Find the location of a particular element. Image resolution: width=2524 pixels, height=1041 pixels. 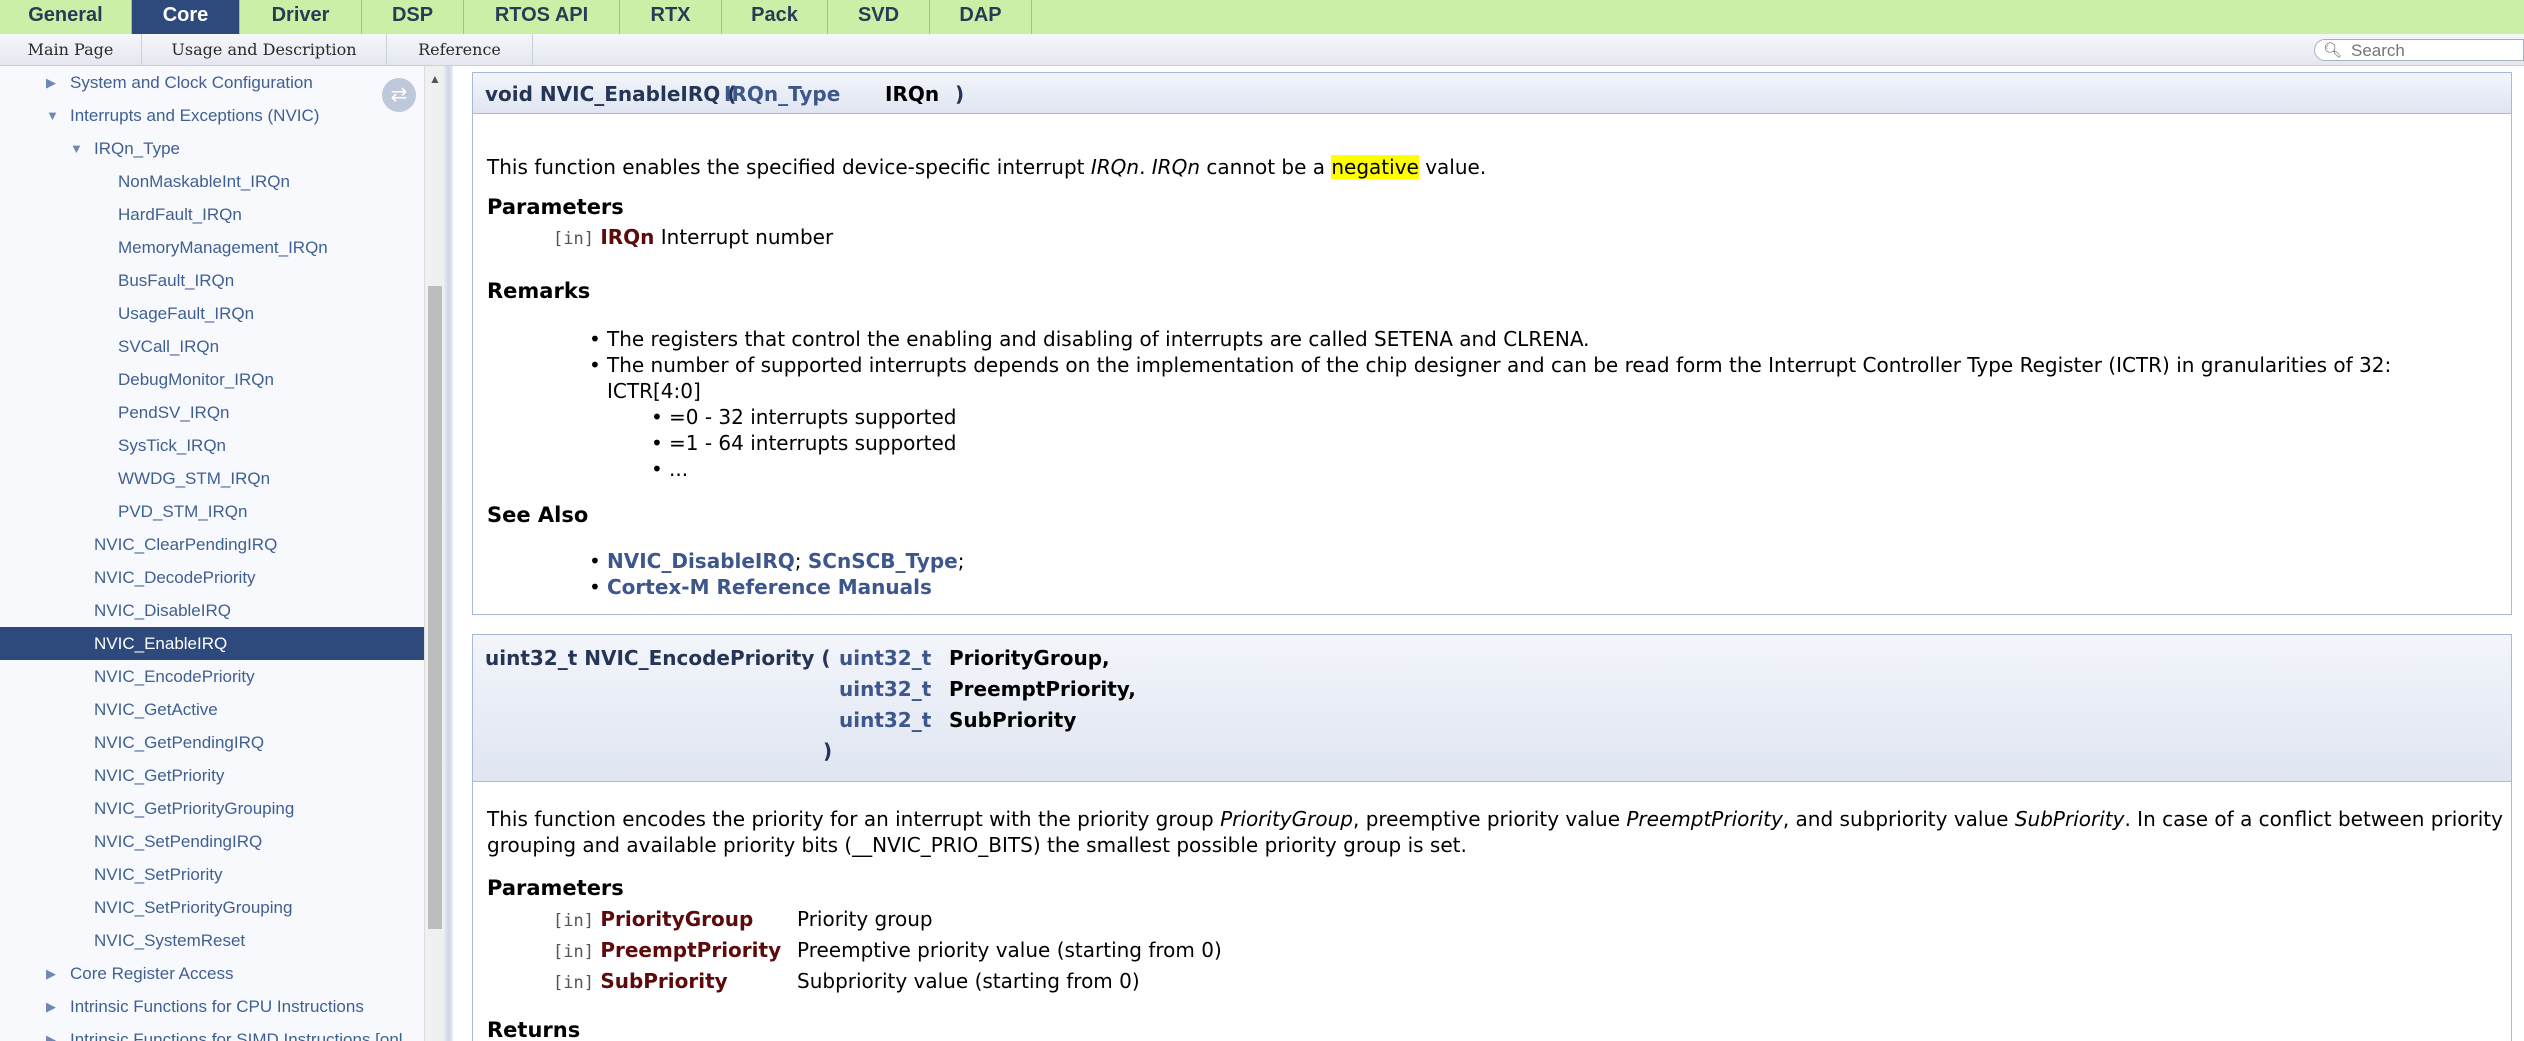

search-input is located at coordinates (2436, 51).